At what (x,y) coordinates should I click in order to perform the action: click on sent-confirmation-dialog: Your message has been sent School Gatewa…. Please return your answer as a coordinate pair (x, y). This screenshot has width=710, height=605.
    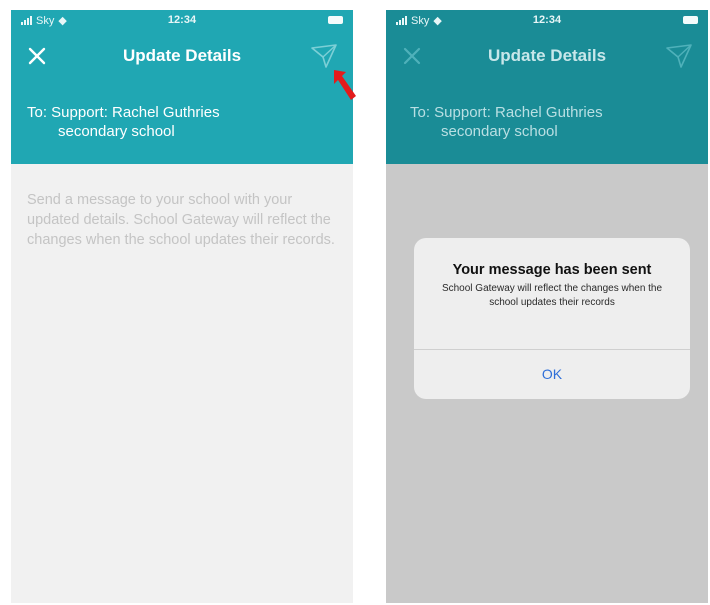
    Looking at the image, I should click on (552, 318).